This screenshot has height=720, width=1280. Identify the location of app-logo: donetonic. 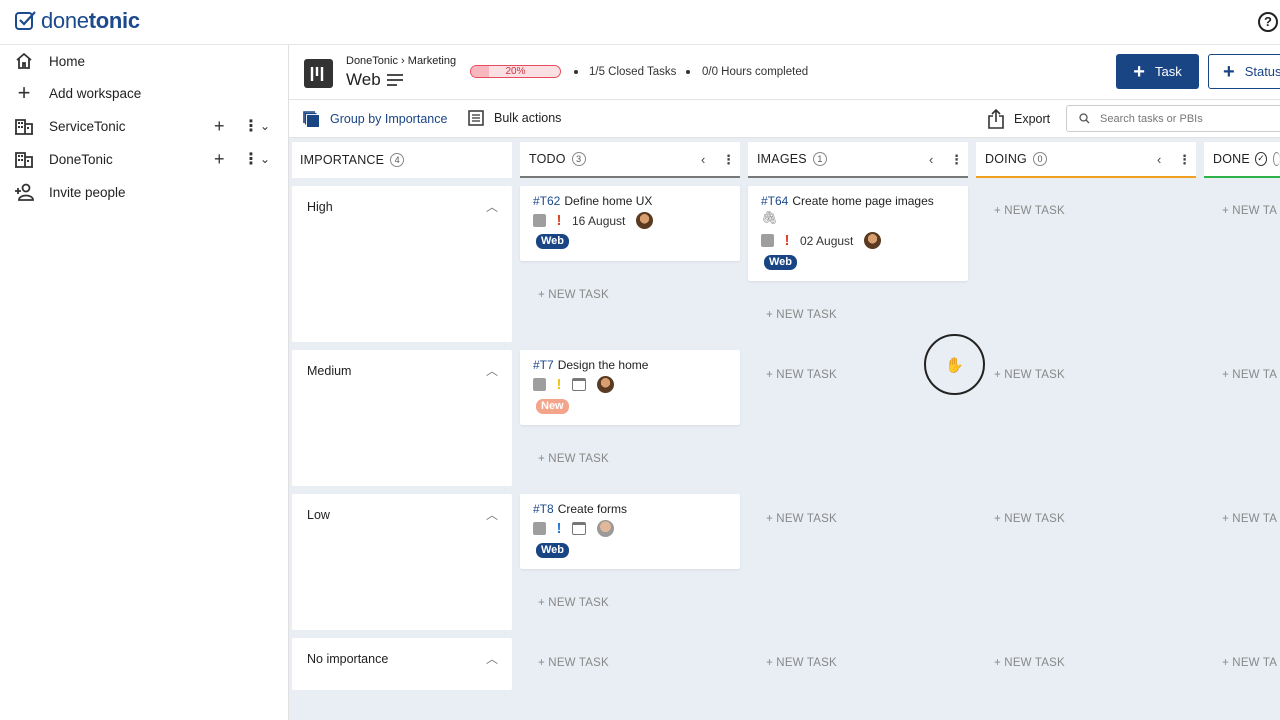
(77, 21).